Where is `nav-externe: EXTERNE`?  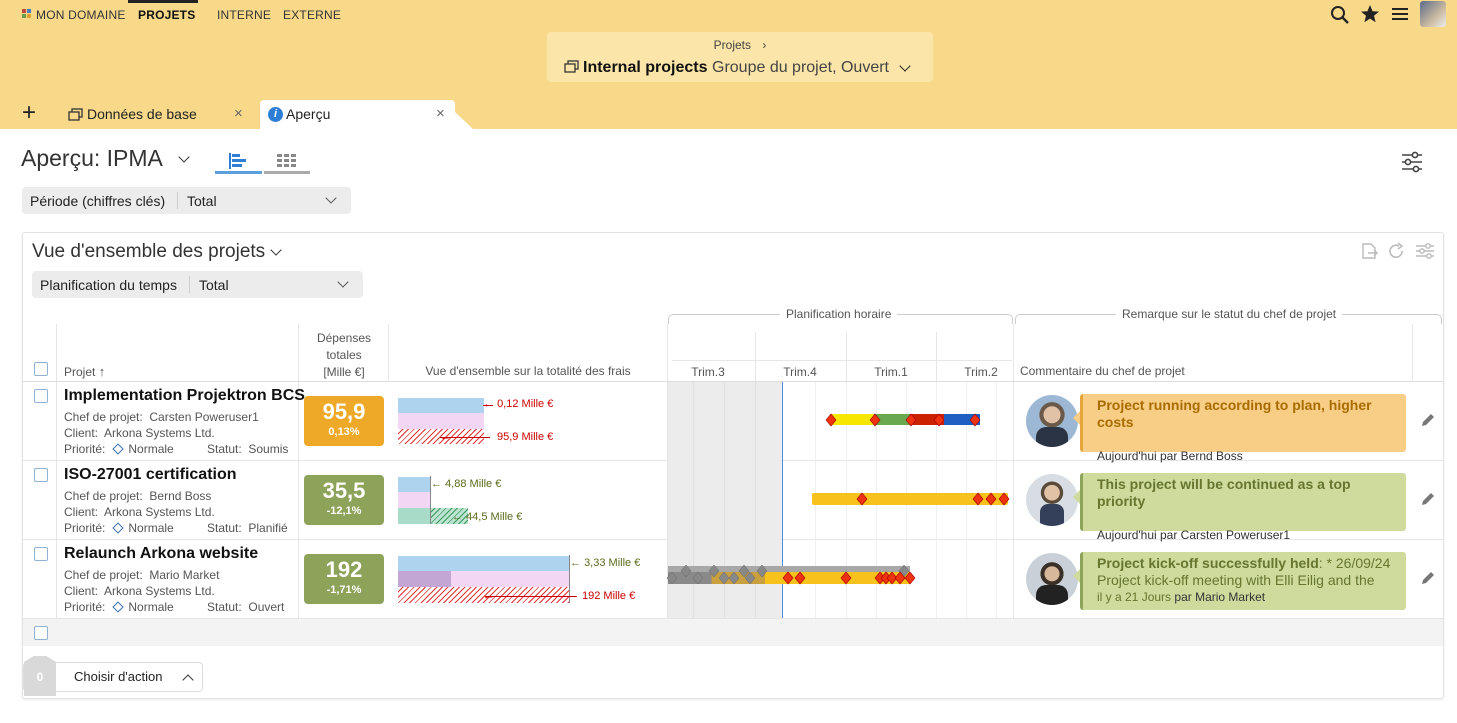
nav-externe: EXTERNE is located at coordinates (312, 15).